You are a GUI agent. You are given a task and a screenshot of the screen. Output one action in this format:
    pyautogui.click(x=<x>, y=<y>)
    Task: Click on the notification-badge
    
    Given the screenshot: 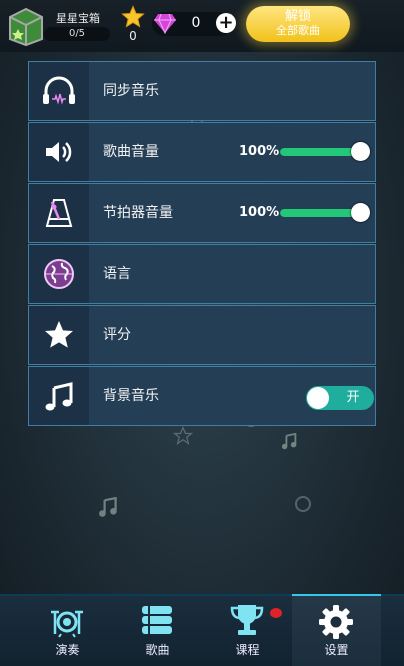 What is the action you would take?
    pyautogui.click(x=276, y=613)
    